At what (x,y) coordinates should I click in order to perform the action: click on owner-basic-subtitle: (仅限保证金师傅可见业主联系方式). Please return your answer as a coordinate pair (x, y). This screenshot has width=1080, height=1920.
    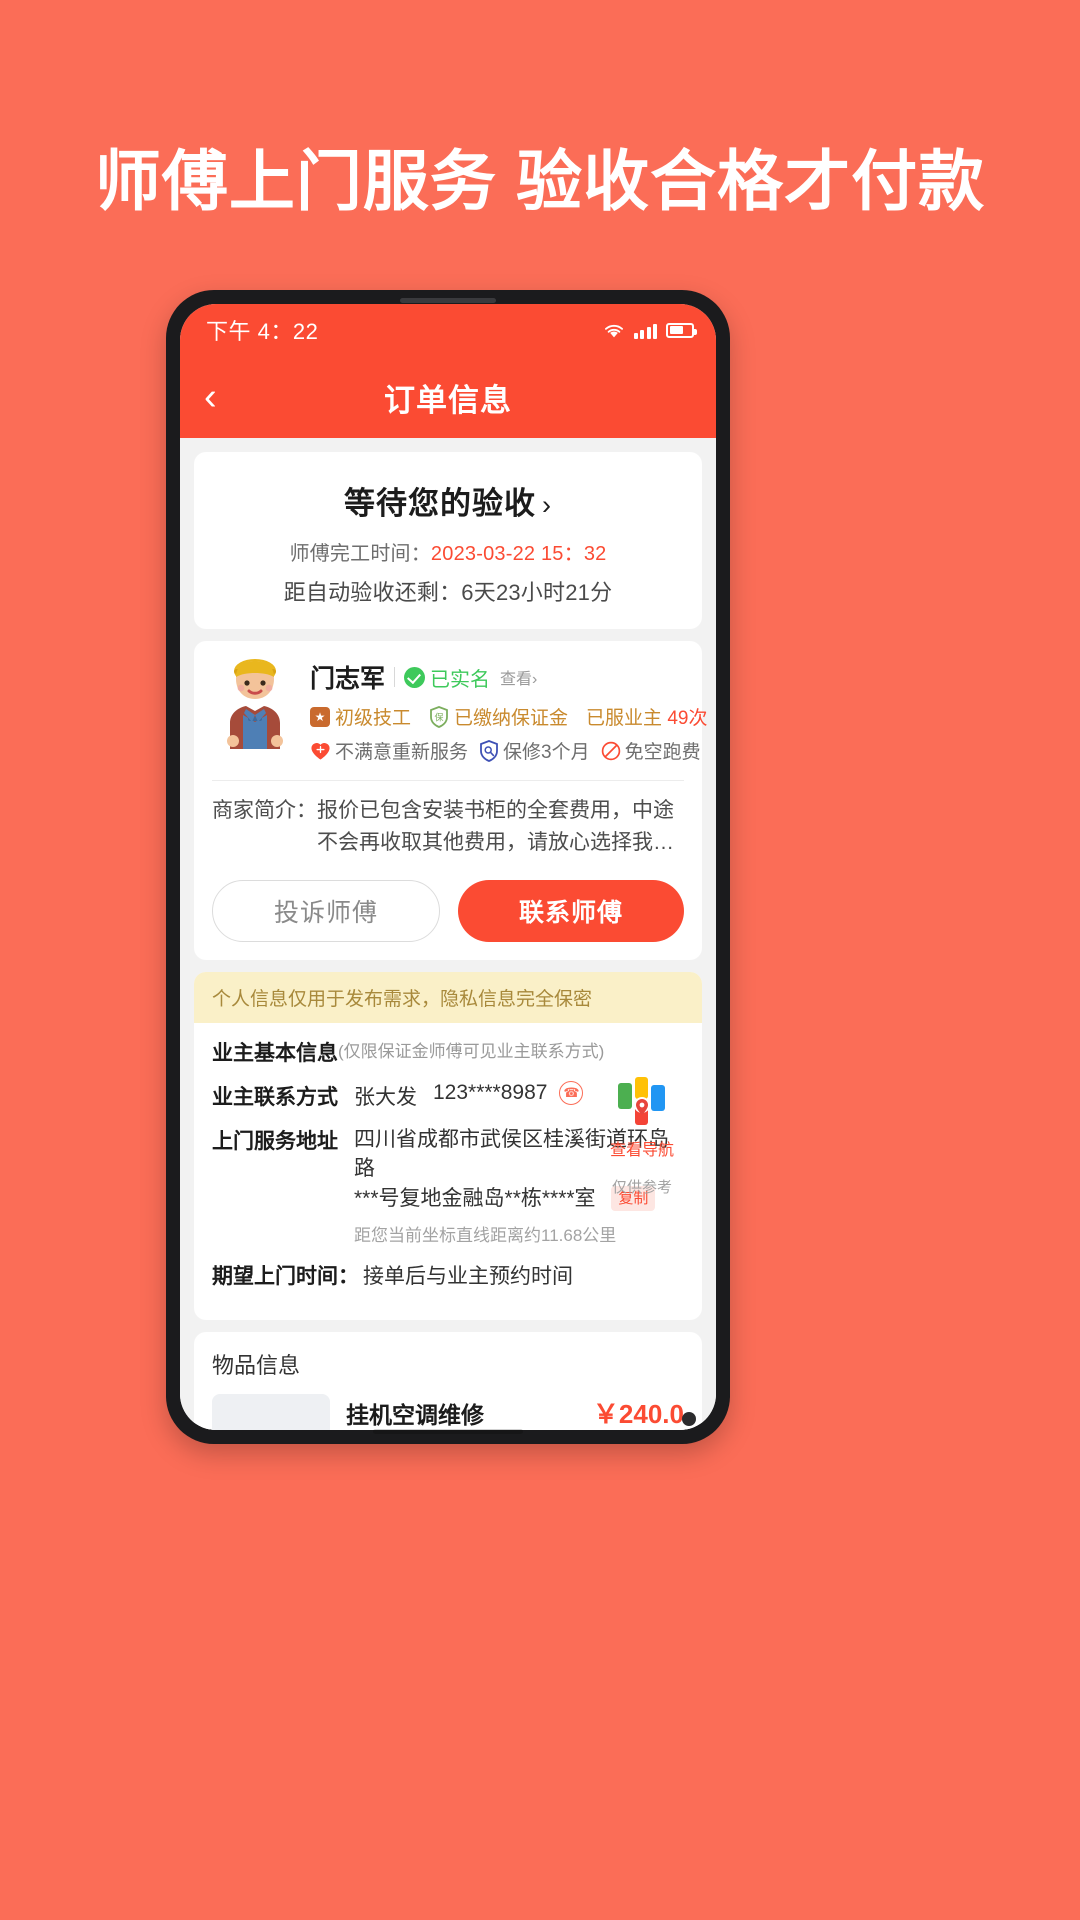
    Looking at the image, I should click on (471, 1051).